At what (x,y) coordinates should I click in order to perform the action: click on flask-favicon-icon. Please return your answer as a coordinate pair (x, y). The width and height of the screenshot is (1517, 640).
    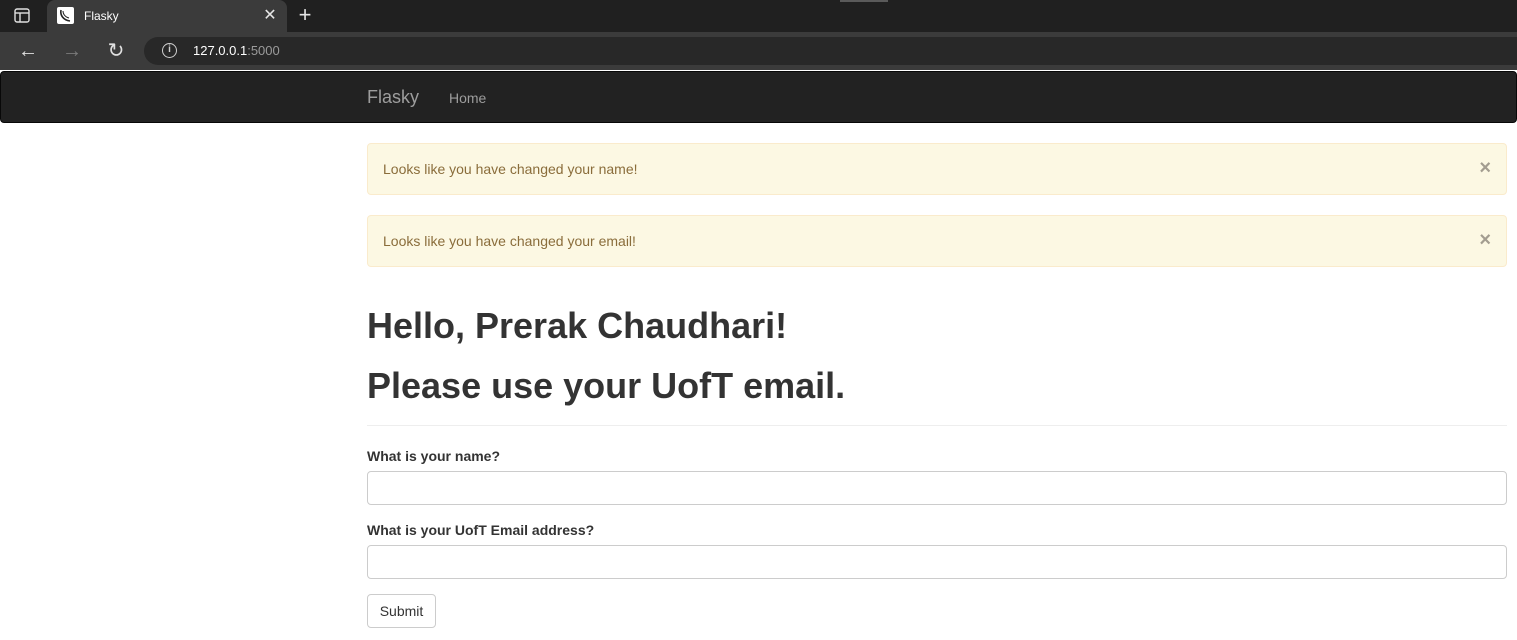
    Looking at the image, I should click on (65, 15).